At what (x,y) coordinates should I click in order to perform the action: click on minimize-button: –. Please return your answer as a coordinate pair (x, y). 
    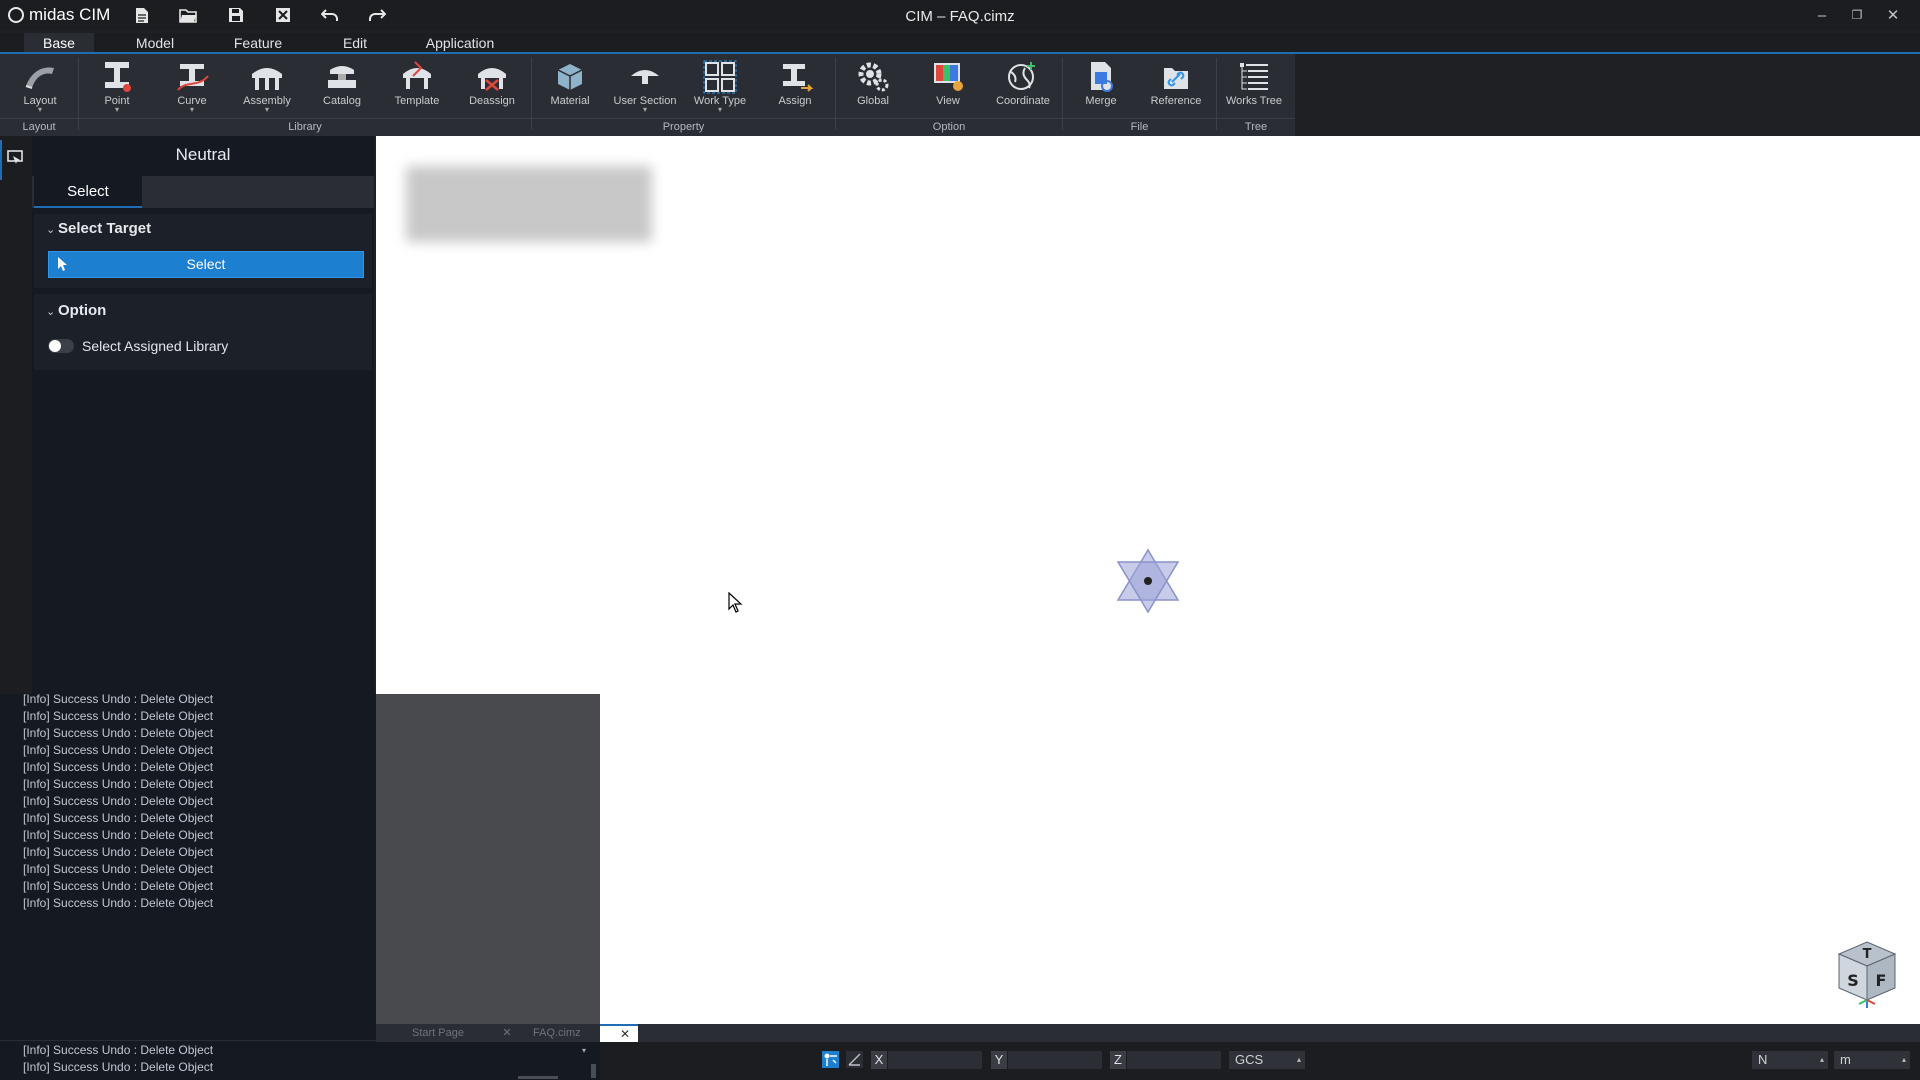
    Looking at the image, I should click on (1822, 15).